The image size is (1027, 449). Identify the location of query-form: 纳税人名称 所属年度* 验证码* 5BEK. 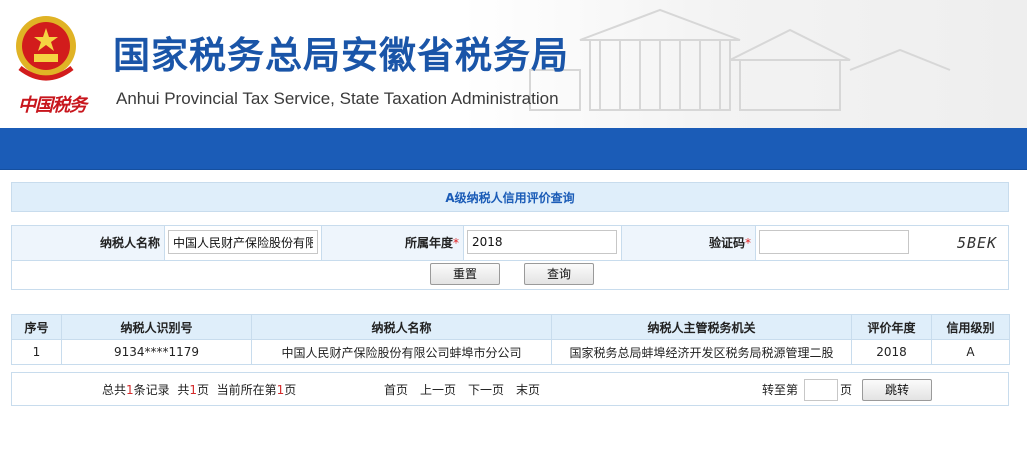
(510, 243).